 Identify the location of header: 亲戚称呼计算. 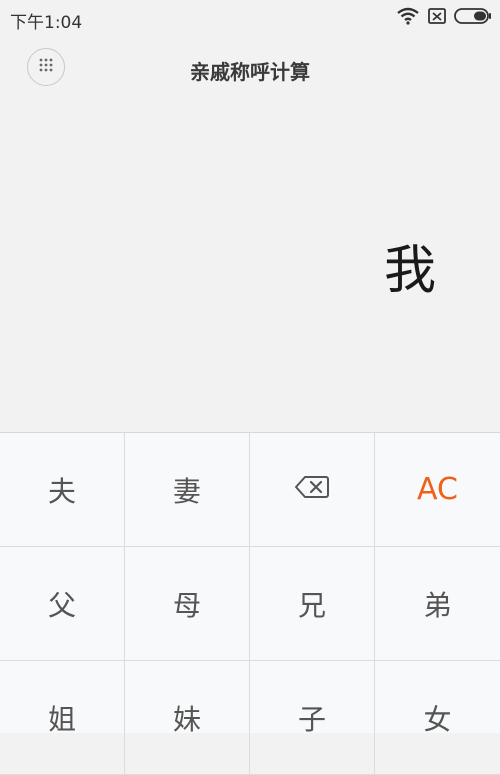
(250, 67).